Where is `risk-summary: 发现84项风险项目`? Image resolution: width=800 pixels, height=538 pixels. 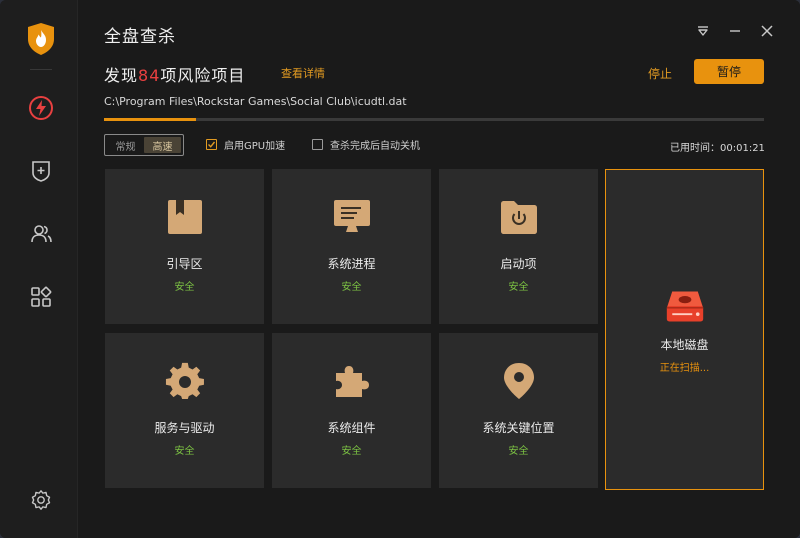 risk-summary: 发现84项风险项目 is located at coordinates (174, 74).